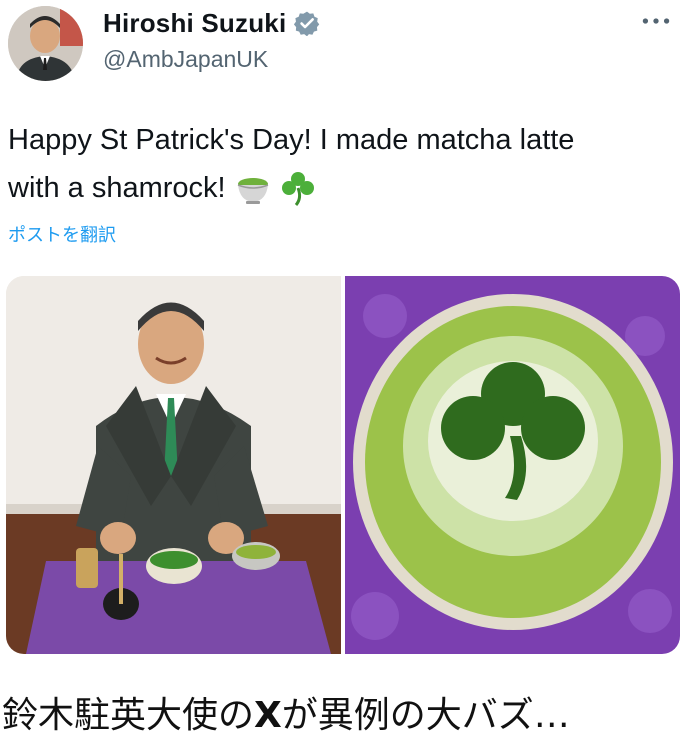 This screenshot has height=754, width=687. Describe the element at coordinates (128, 715) in the screenshot. I see `headline-prefix: 鈴木駐英大使の` at that location.